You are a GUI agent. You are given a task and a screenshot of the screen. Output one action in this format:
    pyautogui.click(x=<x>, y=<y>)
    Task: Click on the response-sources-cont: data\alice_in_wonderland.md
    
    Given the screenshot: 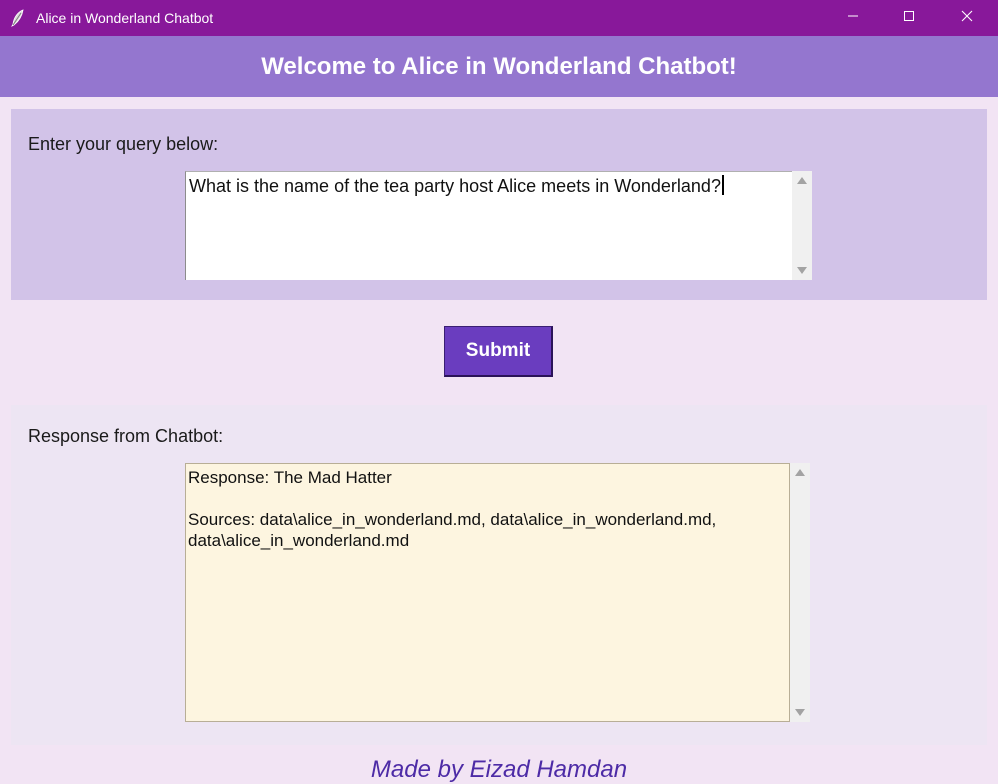 What is the action you would take?
    pyautogui.click(x=299, y=540)
    